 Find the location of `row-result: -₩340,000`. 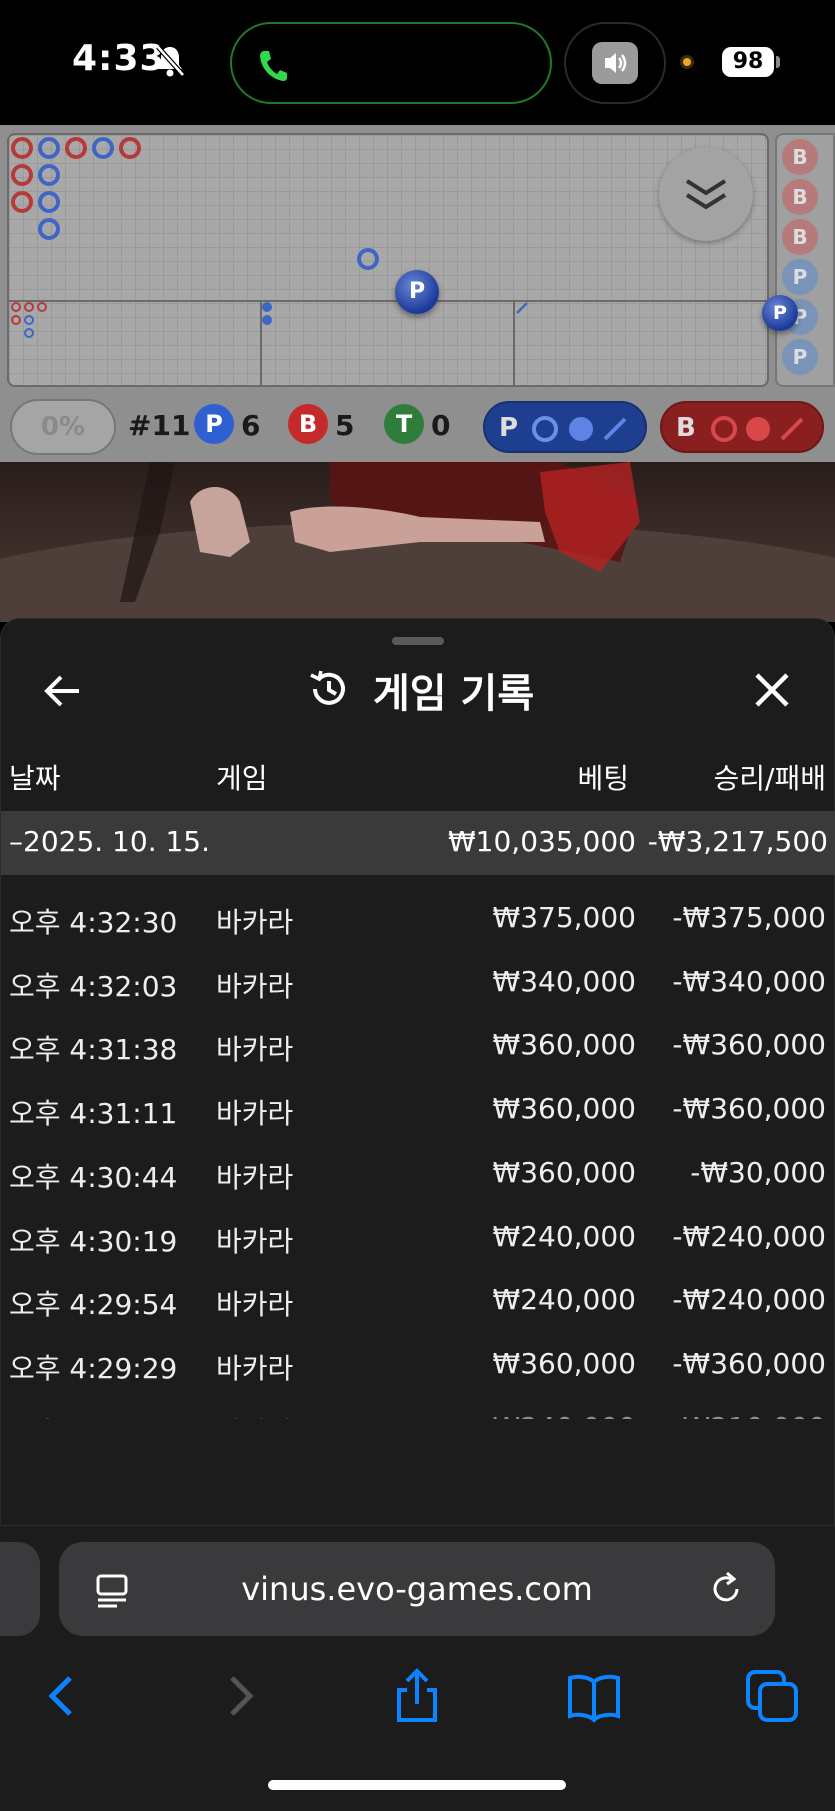

row-result: -₩340,000 is located at coordinates (749, 981).